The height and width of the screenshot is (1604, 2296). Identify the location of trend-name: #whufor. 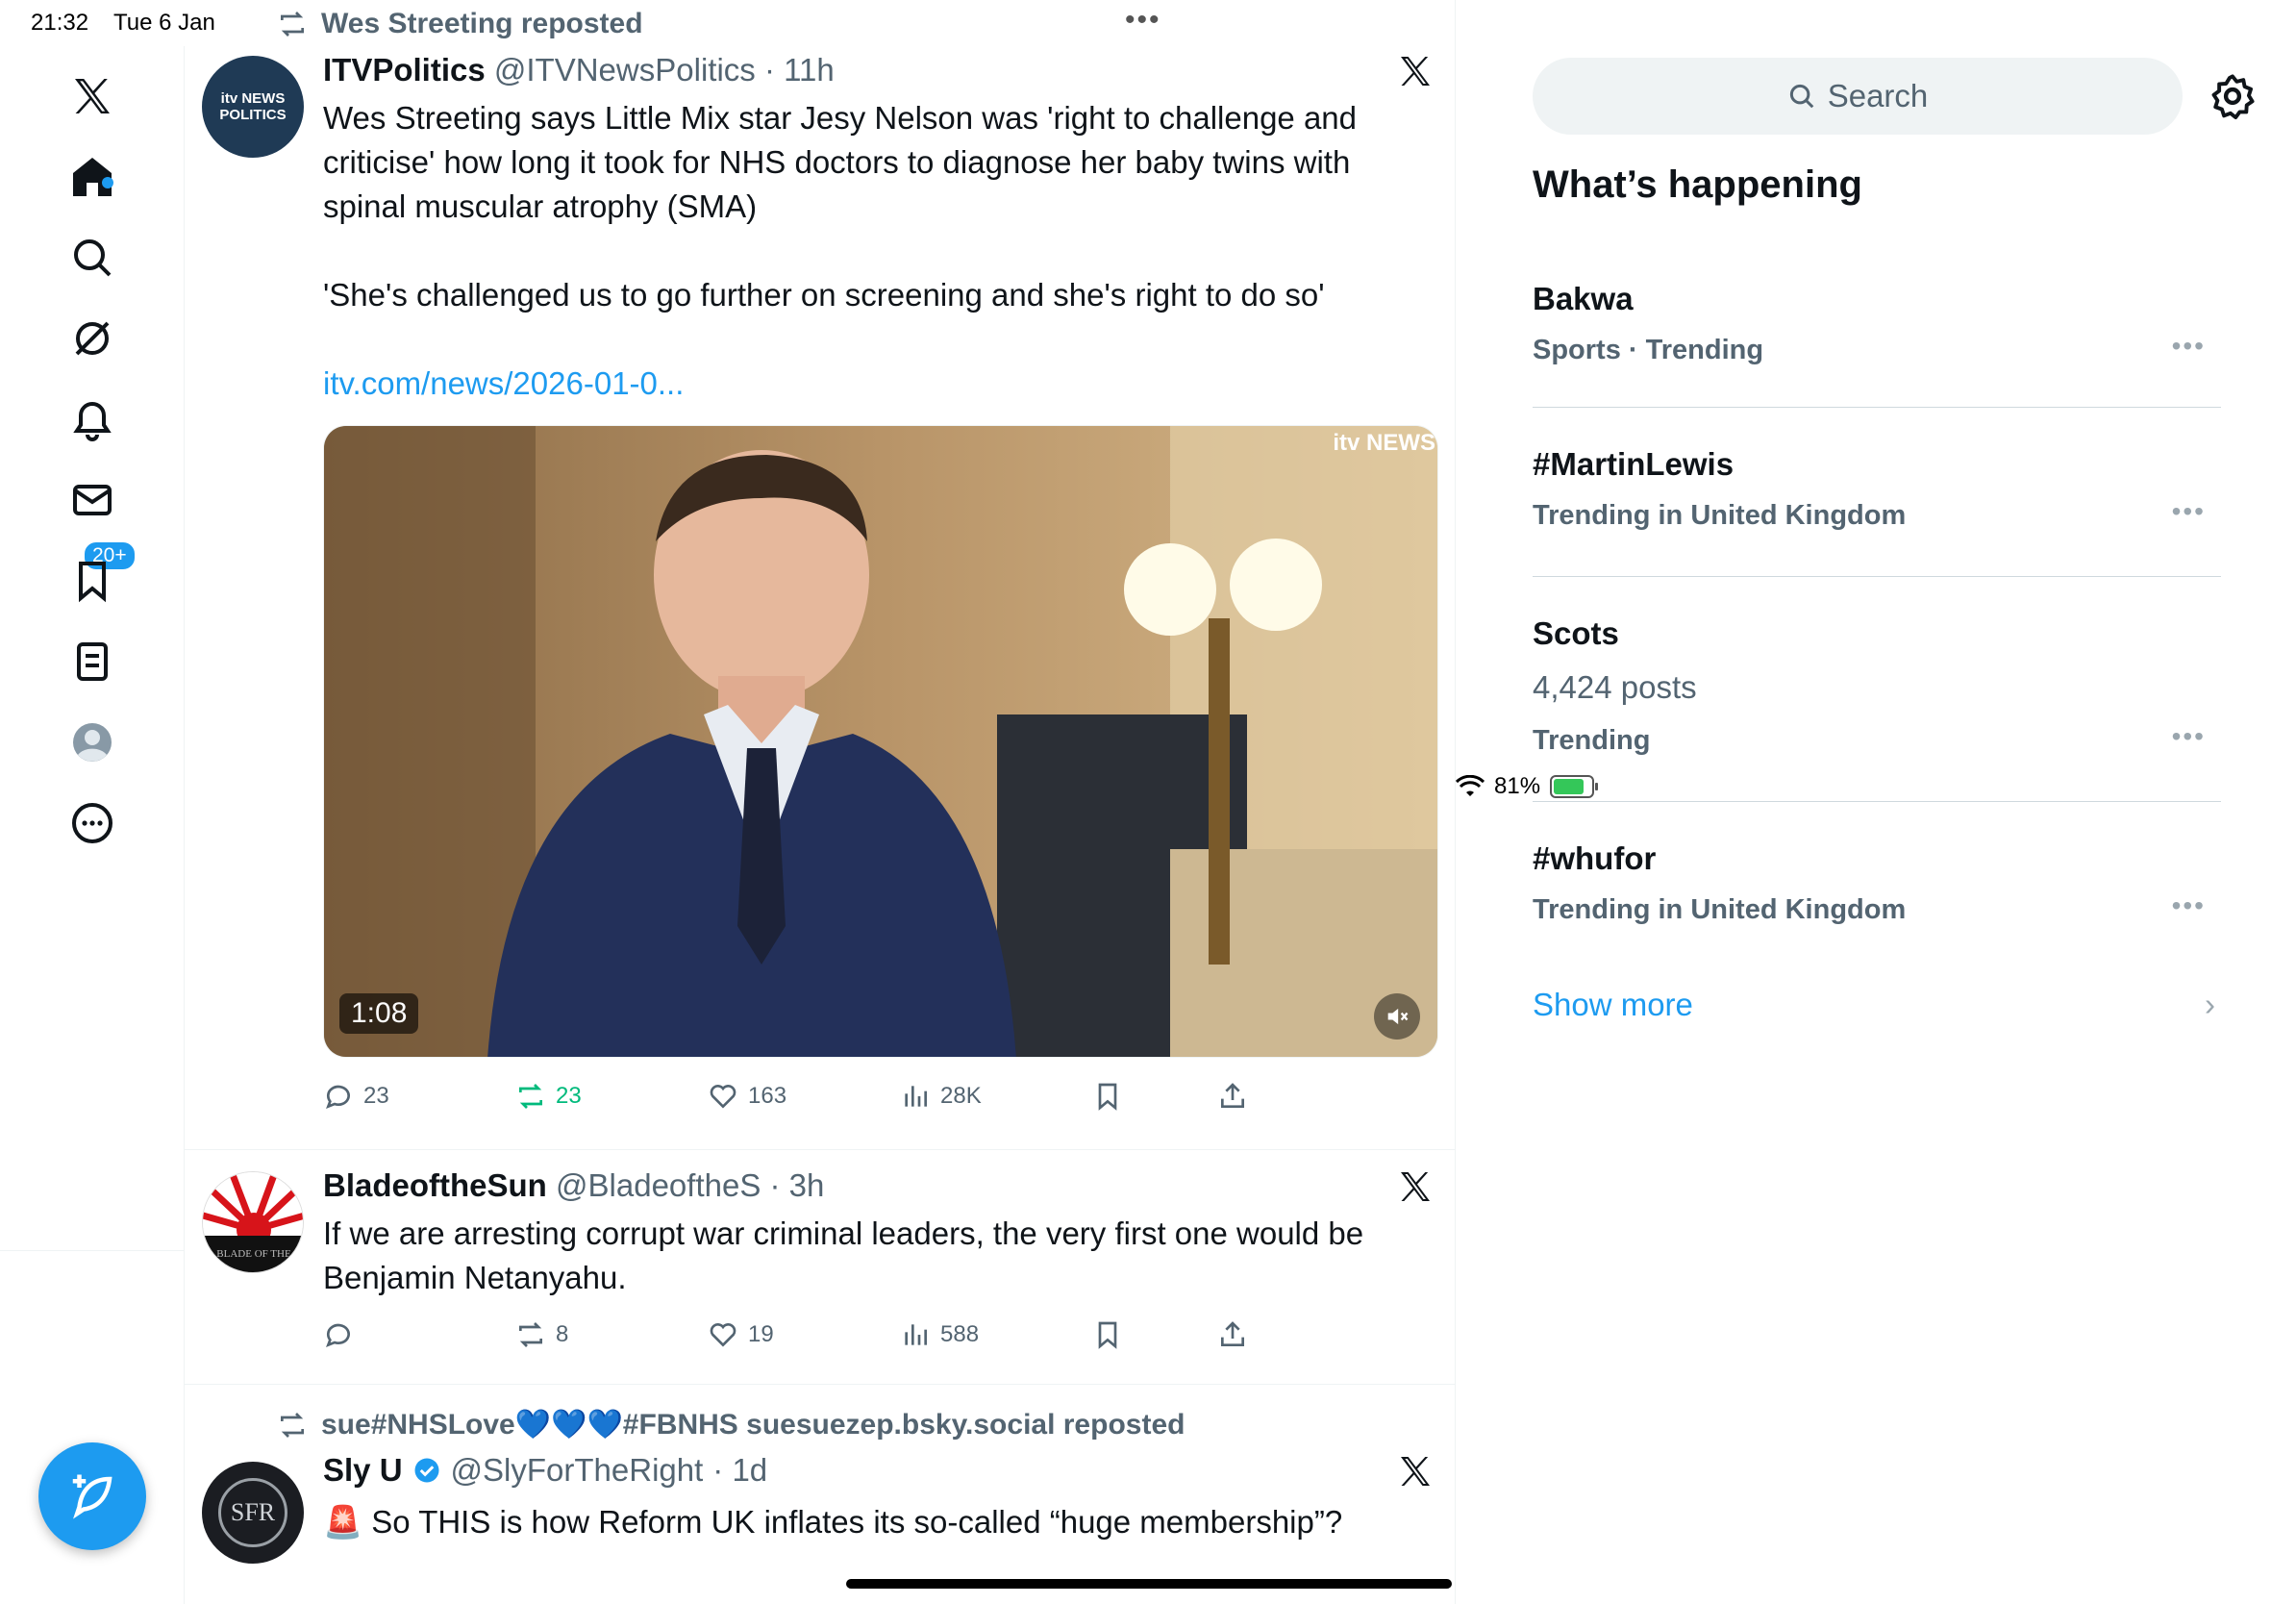
(1595, 858).